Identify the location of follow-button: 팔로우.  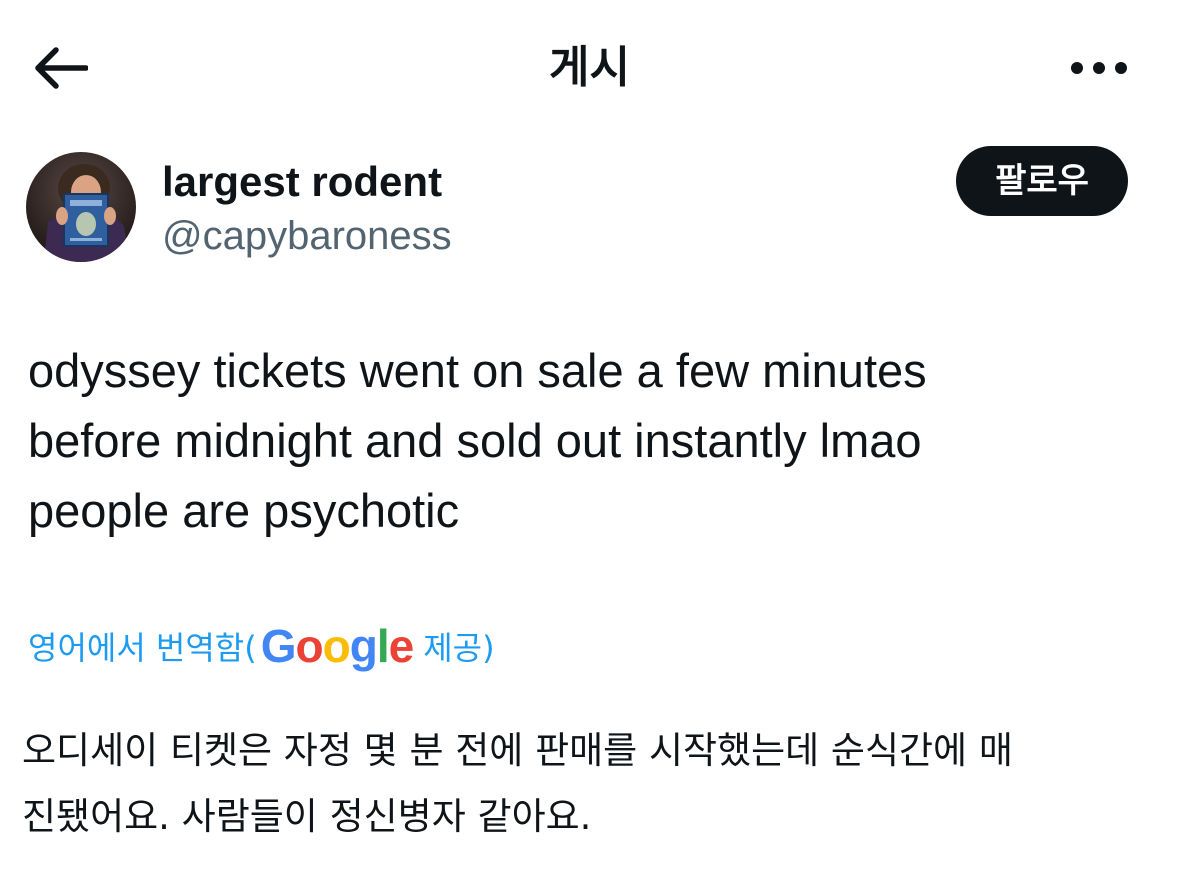
(1042, 181).